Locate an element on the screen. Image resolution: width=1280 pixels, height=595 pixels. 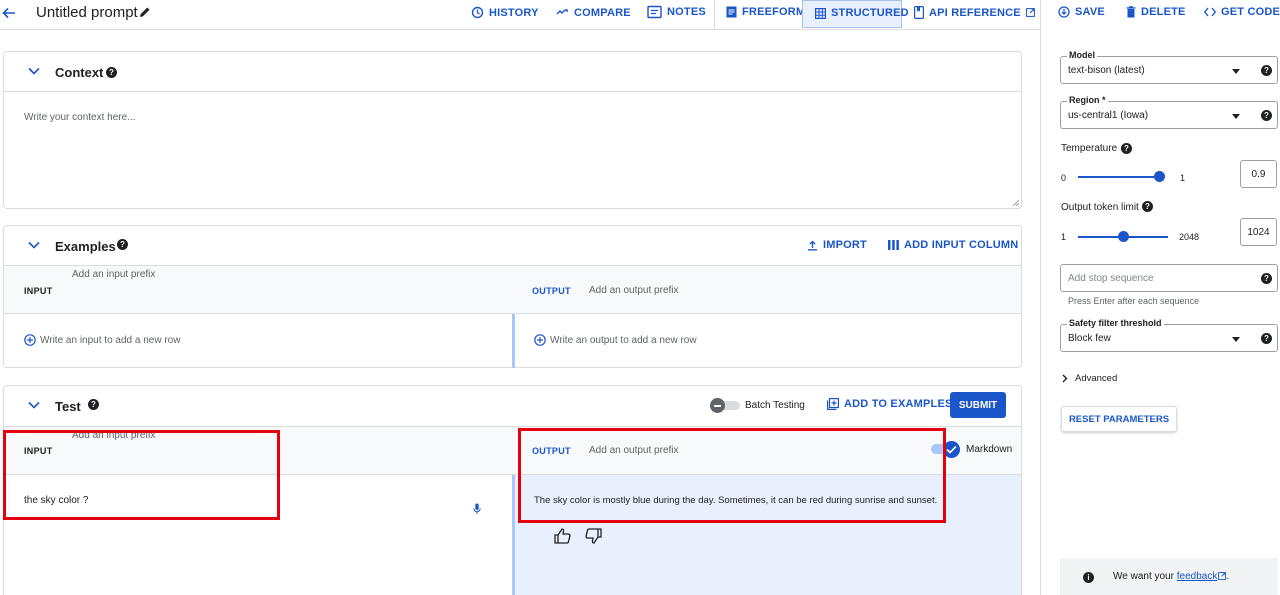
context-divider is located at coordinates (512, 91).